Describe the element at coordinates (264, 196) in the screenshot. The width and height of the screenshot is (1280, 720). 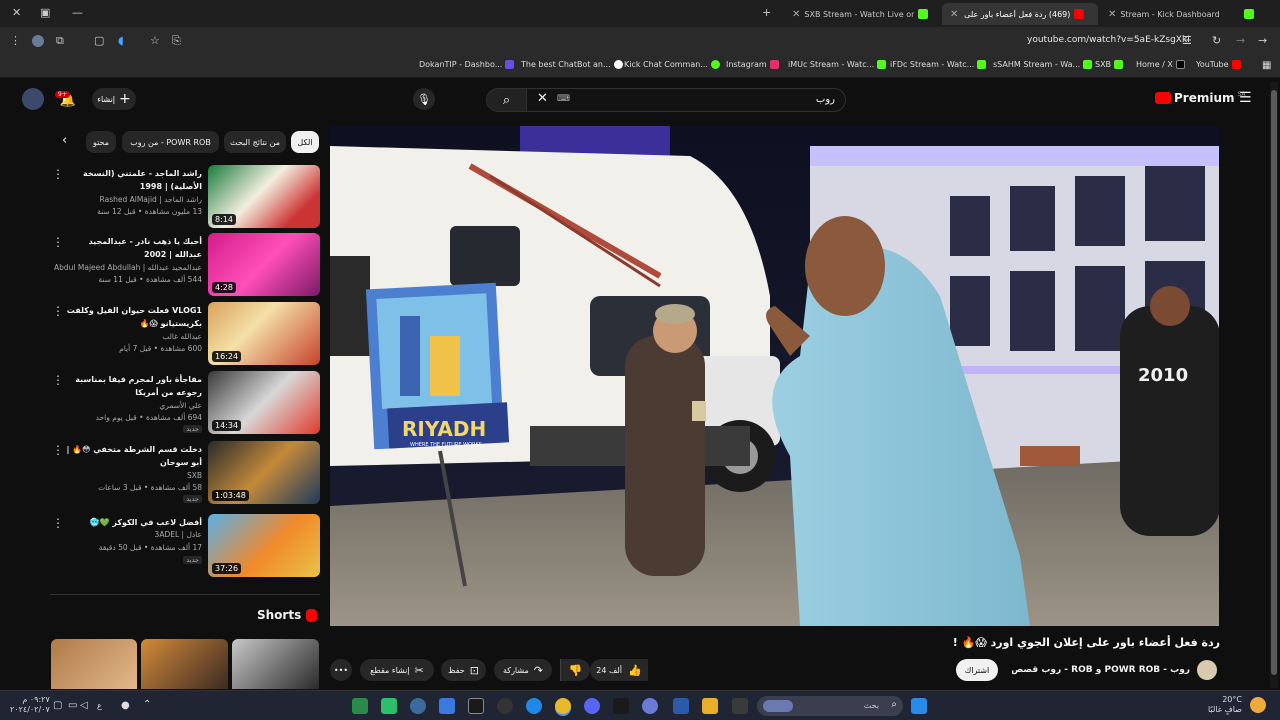
I see `related-thumbnail: 8:14` at that location.